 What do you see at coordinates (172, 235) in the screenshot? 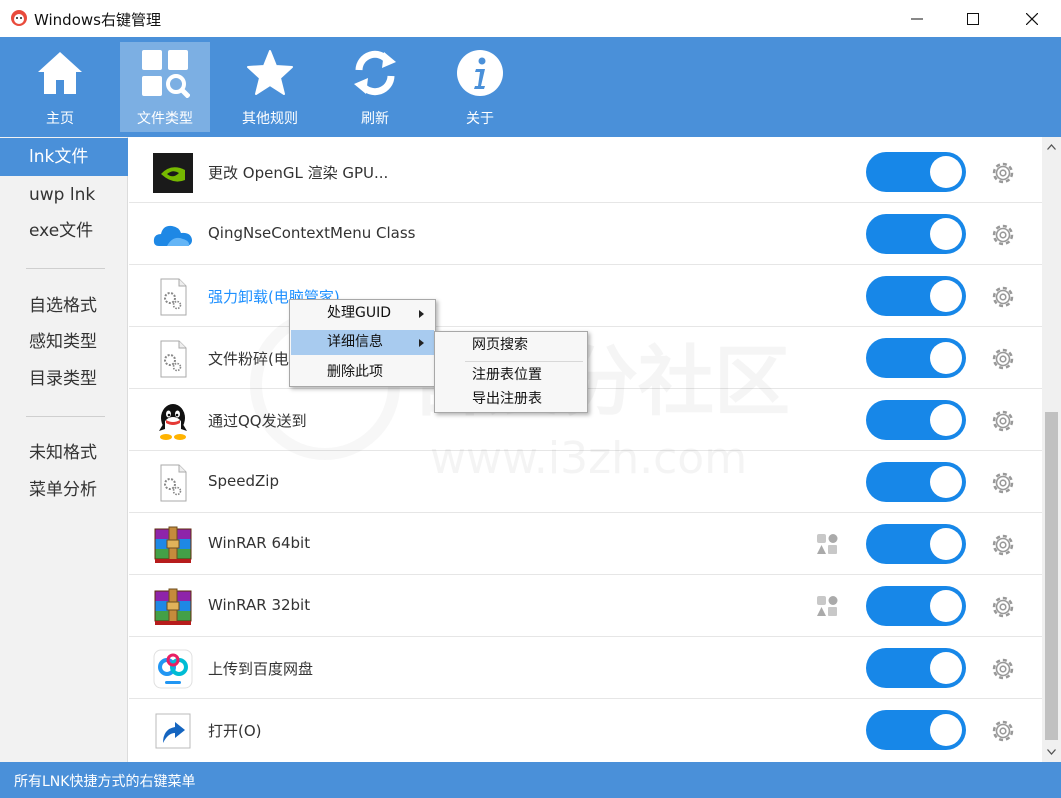
I see `cloud-icon` at bounding box center [172, 235].